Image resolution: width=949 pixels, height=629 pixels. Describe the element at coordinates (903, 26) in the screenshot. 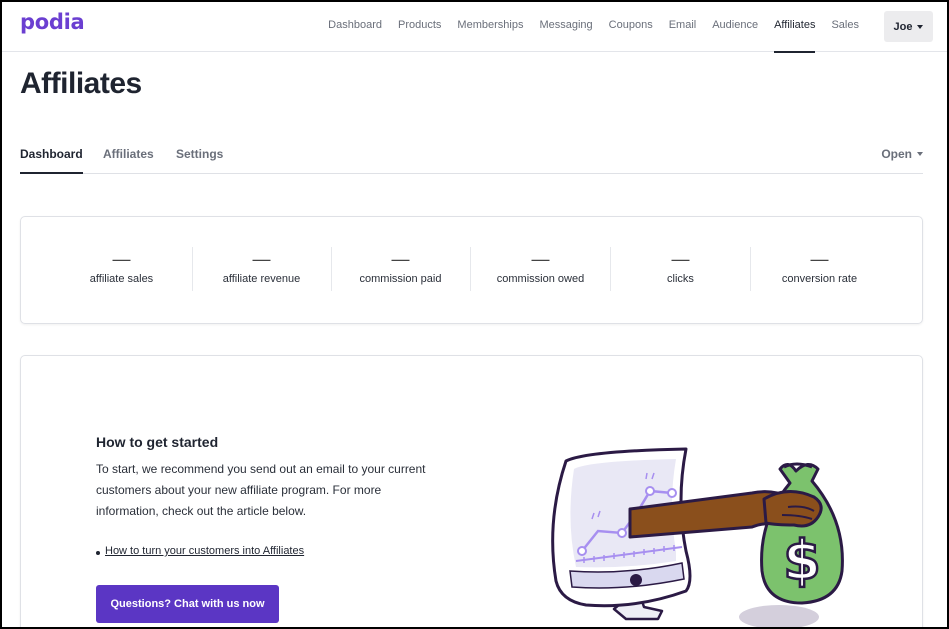

I see `user-name: Joe` at that location.